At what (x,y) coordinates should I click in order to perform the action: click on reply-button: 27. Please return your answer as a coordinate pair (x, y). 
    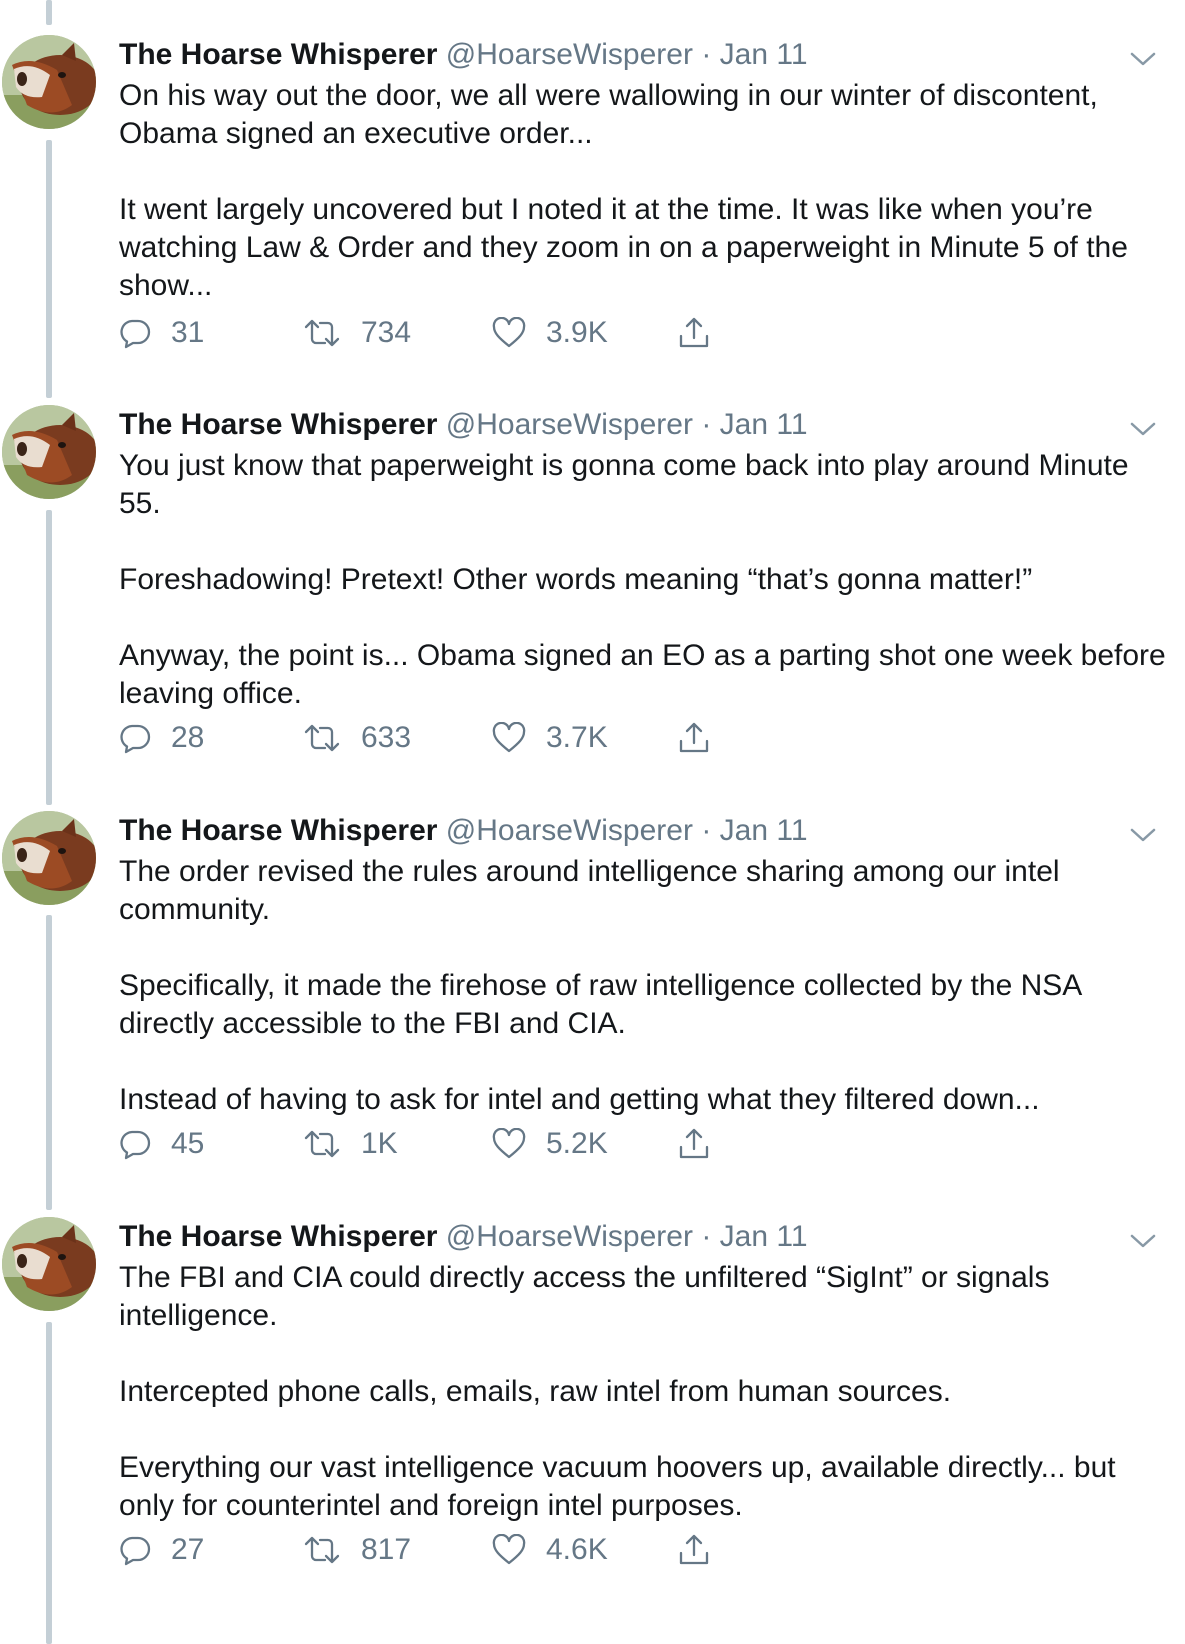
    Looking at the image, I should click on (161, 1550).